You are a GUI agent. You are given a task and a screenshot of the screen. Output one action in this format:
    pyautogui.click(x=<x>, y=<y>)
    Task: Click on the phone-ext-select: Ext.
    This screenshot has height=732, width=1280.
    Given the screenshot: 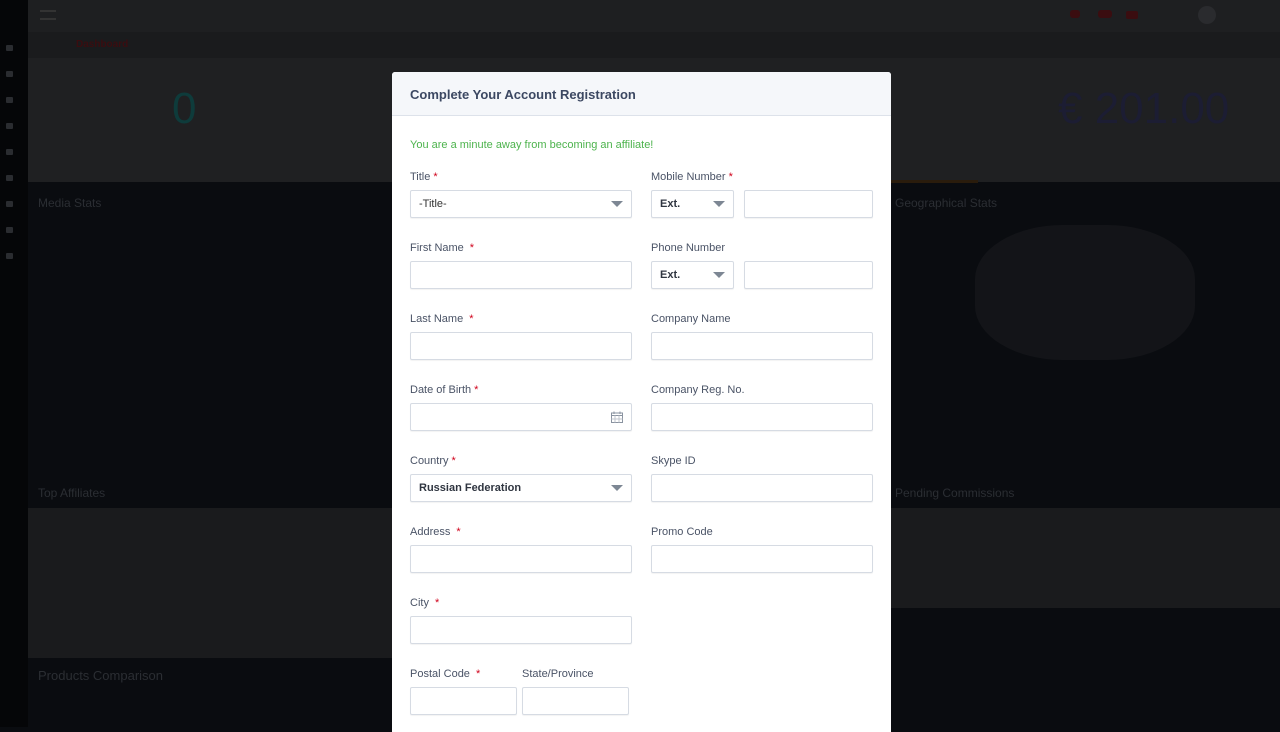 What is the action you would take?
    pyautogui.click(x=692, y=275)
    